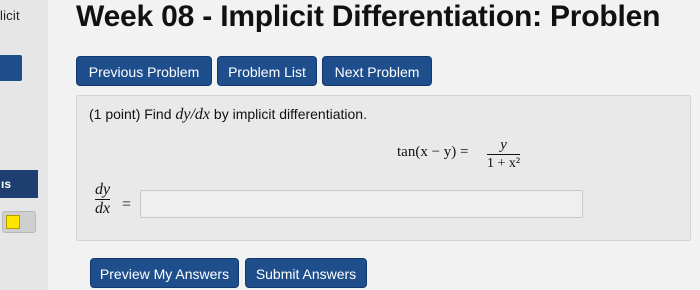 The image size is (700, 290). I want to click on equation-lhs: tan(x − y) =, so click(433, 152).